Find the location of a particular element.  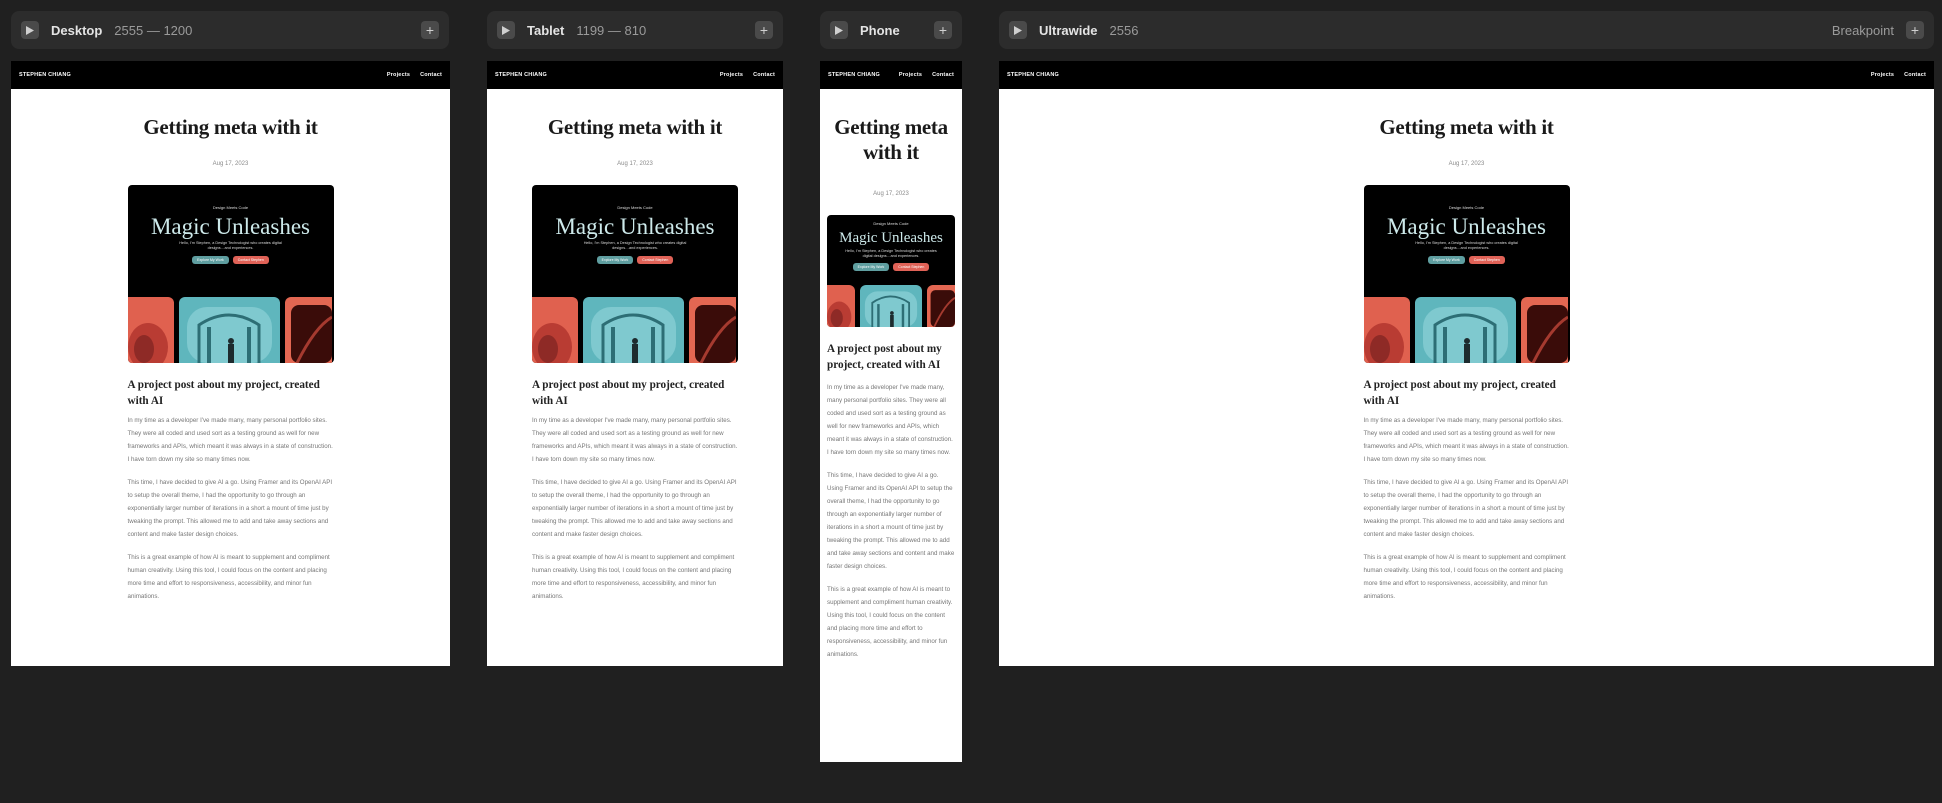

hero-heading: Magic Unleashes is located at coordinates (1466, 226).